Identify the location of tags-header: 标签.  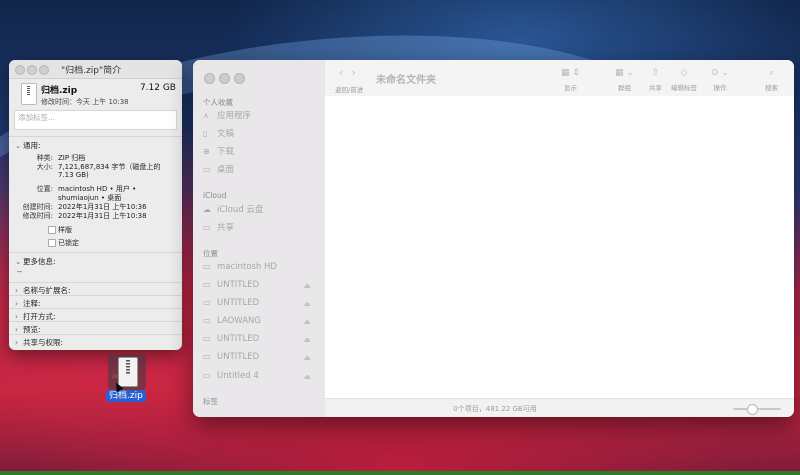
(210, 401).